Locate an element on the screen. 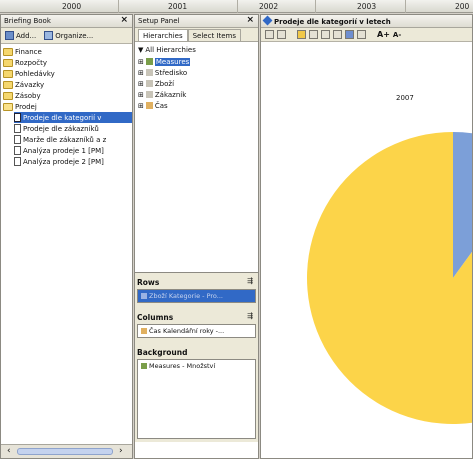 This screenshot has width=473, height=459. folder-item: Zásoby is located at coordinates (22, 95).